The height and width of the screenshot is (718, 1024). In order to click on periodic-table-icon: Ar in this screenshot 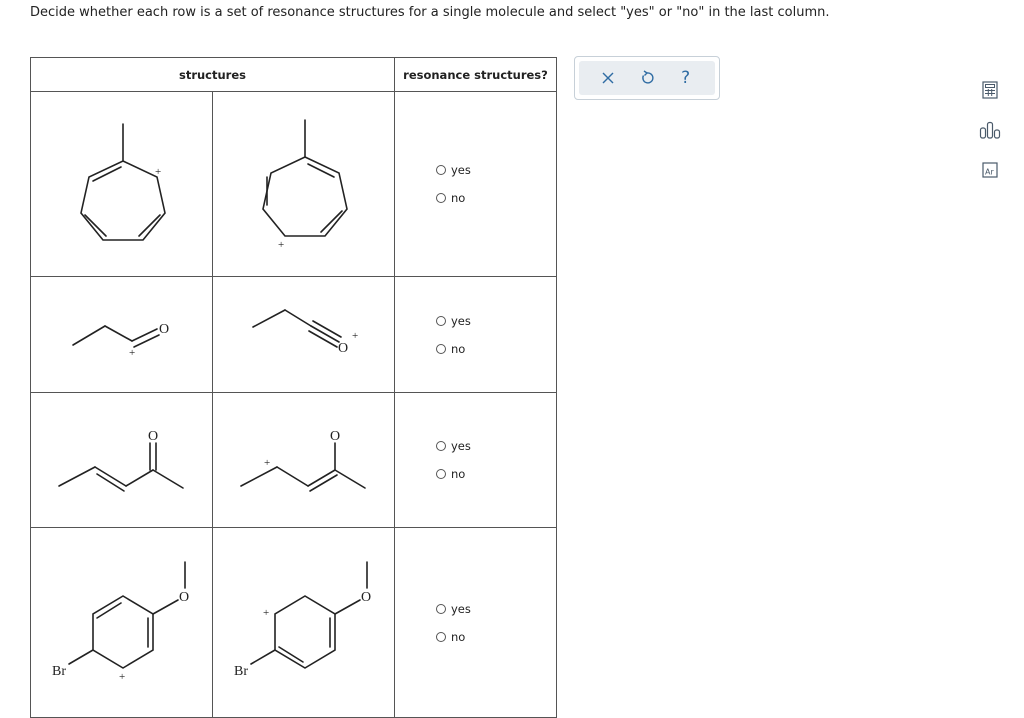, I will do `click(990, 170)`.